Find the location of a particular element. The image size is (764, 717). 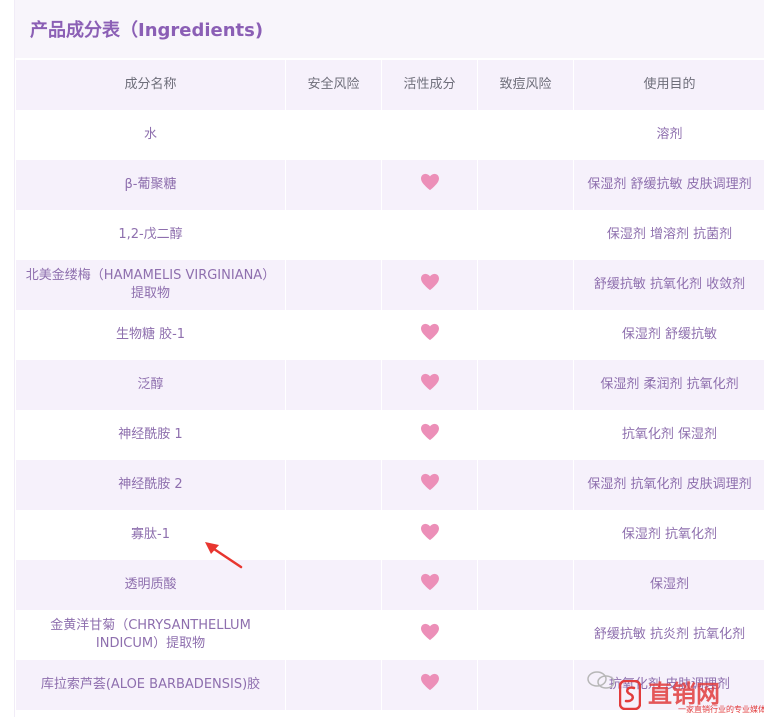

cell-purpose: 保湿剂 抗氧化剂 is located at coordinates (668, 535).